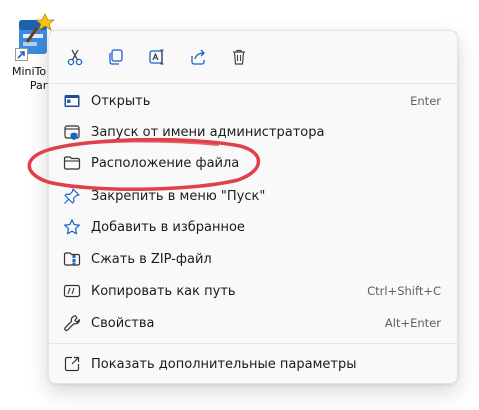  Describe the element at coordinates (123, 323) in the screenshot. I see `menu-item-label: Свойства` at that location.